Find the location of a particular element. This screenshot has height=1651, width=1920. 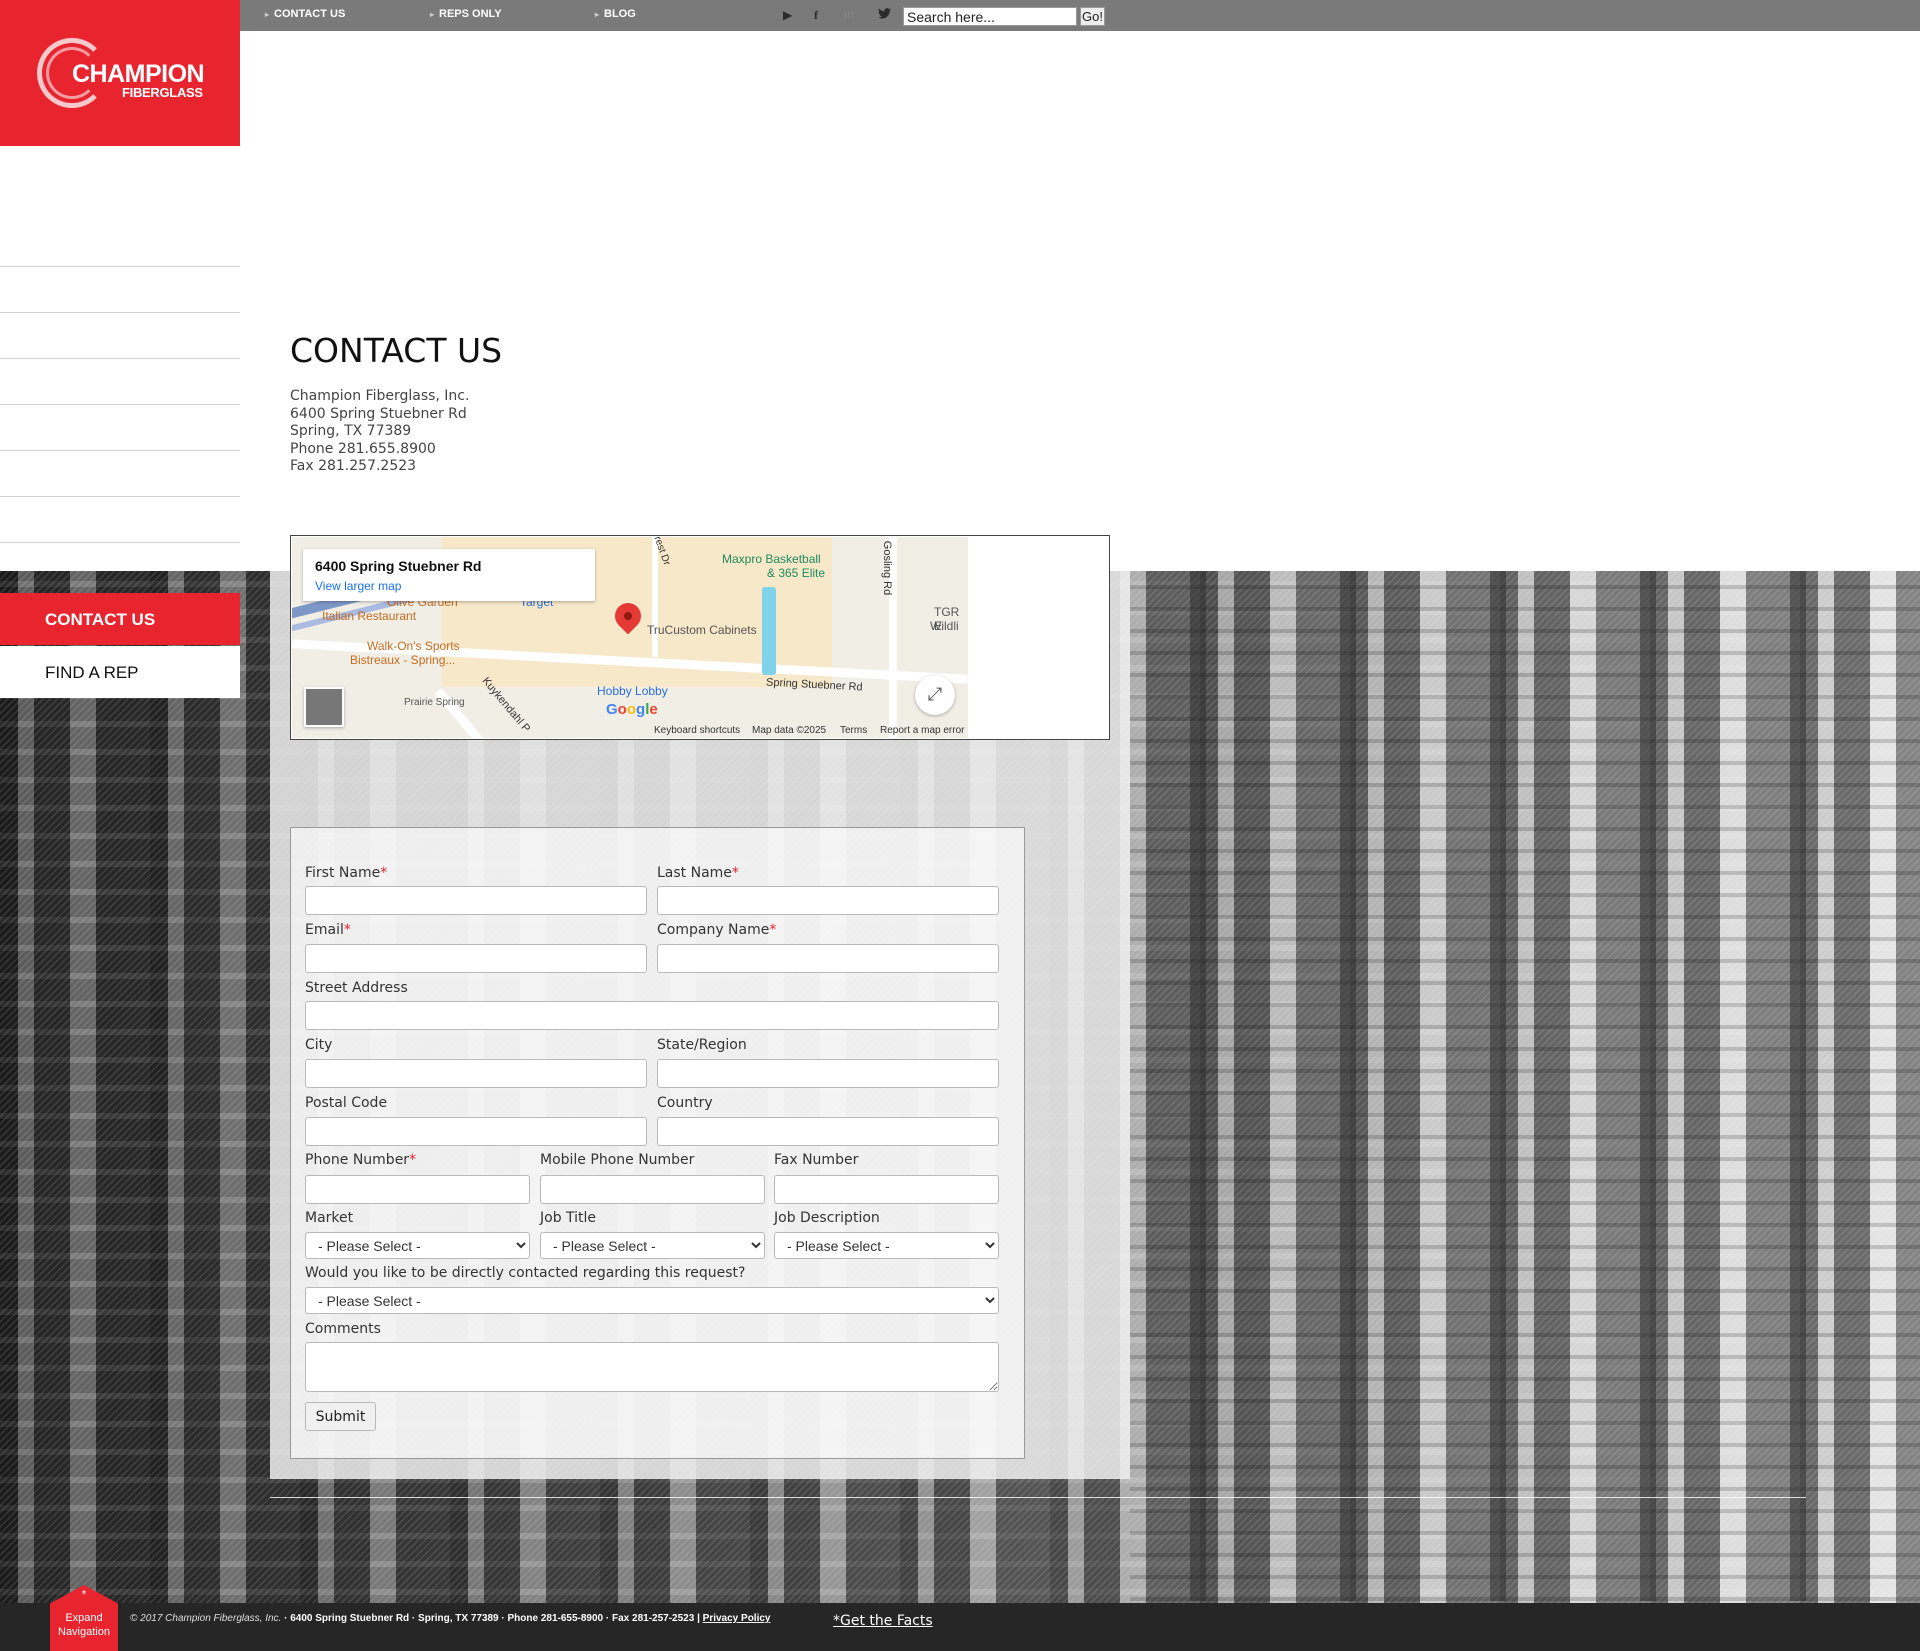

page-title: CONTACT US is located at coordinates (396, 350).